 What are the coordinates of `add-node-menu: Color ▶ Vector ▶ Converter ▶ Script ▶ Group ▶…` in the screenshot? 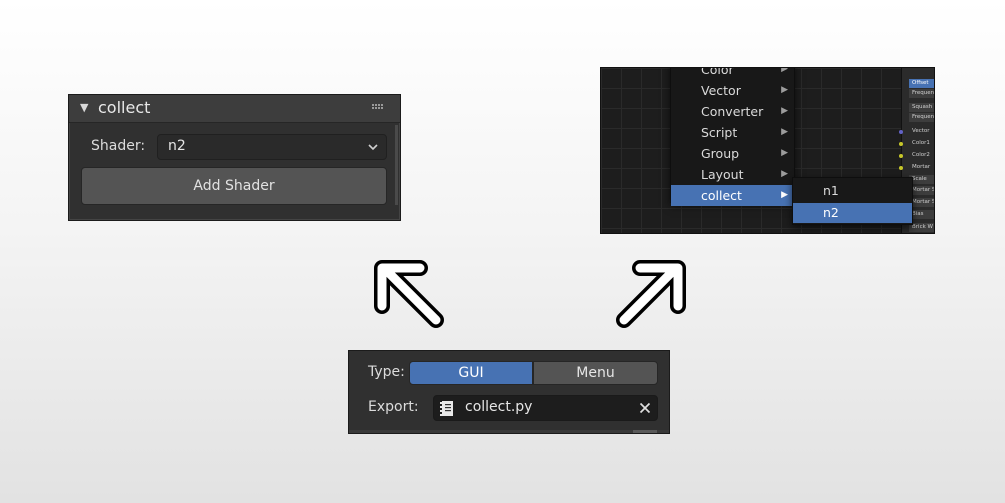 It's located at (732, 136).